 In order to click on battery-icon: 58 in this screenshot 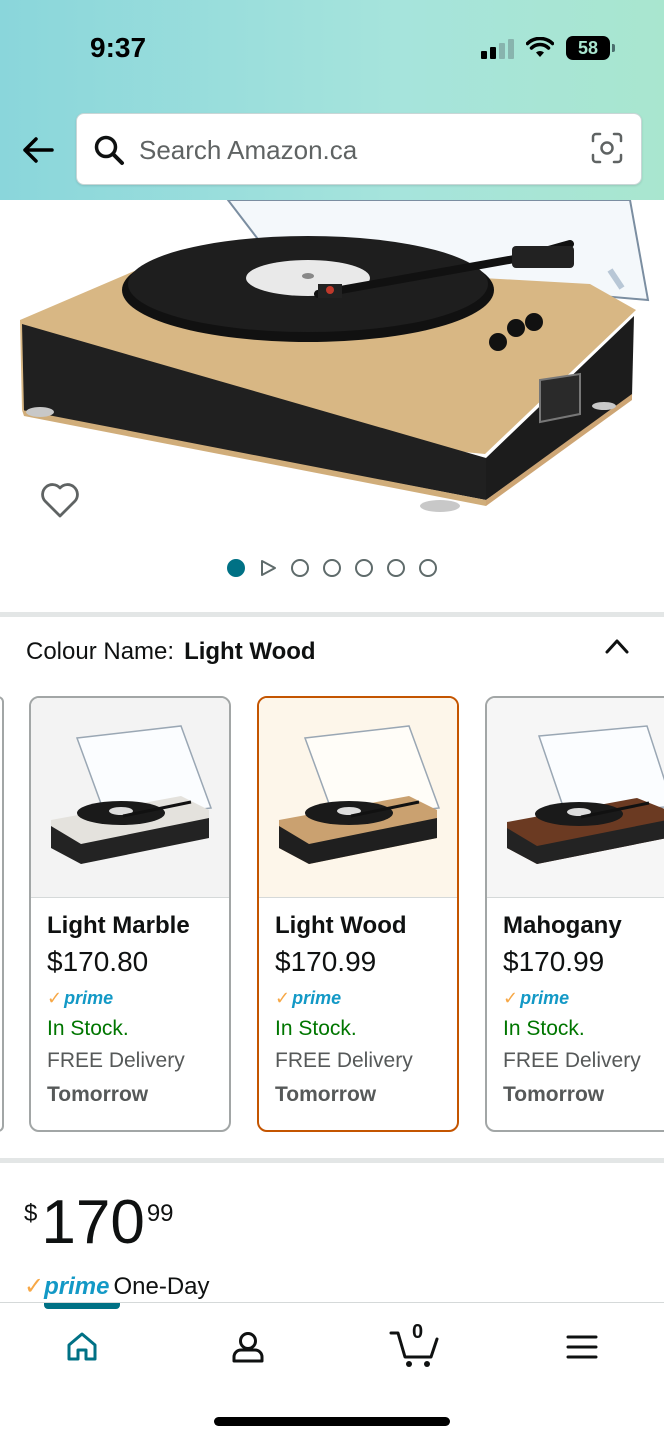, I will do `click(590, 48)`.